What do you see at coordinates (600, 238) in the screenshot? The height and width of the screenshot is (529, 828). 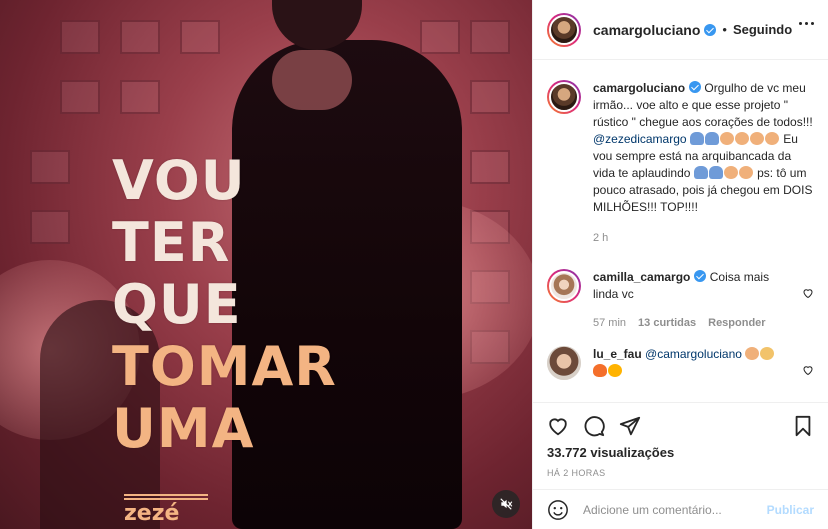 I see `caption-time: 2 h` at bounding box center [600, 238].